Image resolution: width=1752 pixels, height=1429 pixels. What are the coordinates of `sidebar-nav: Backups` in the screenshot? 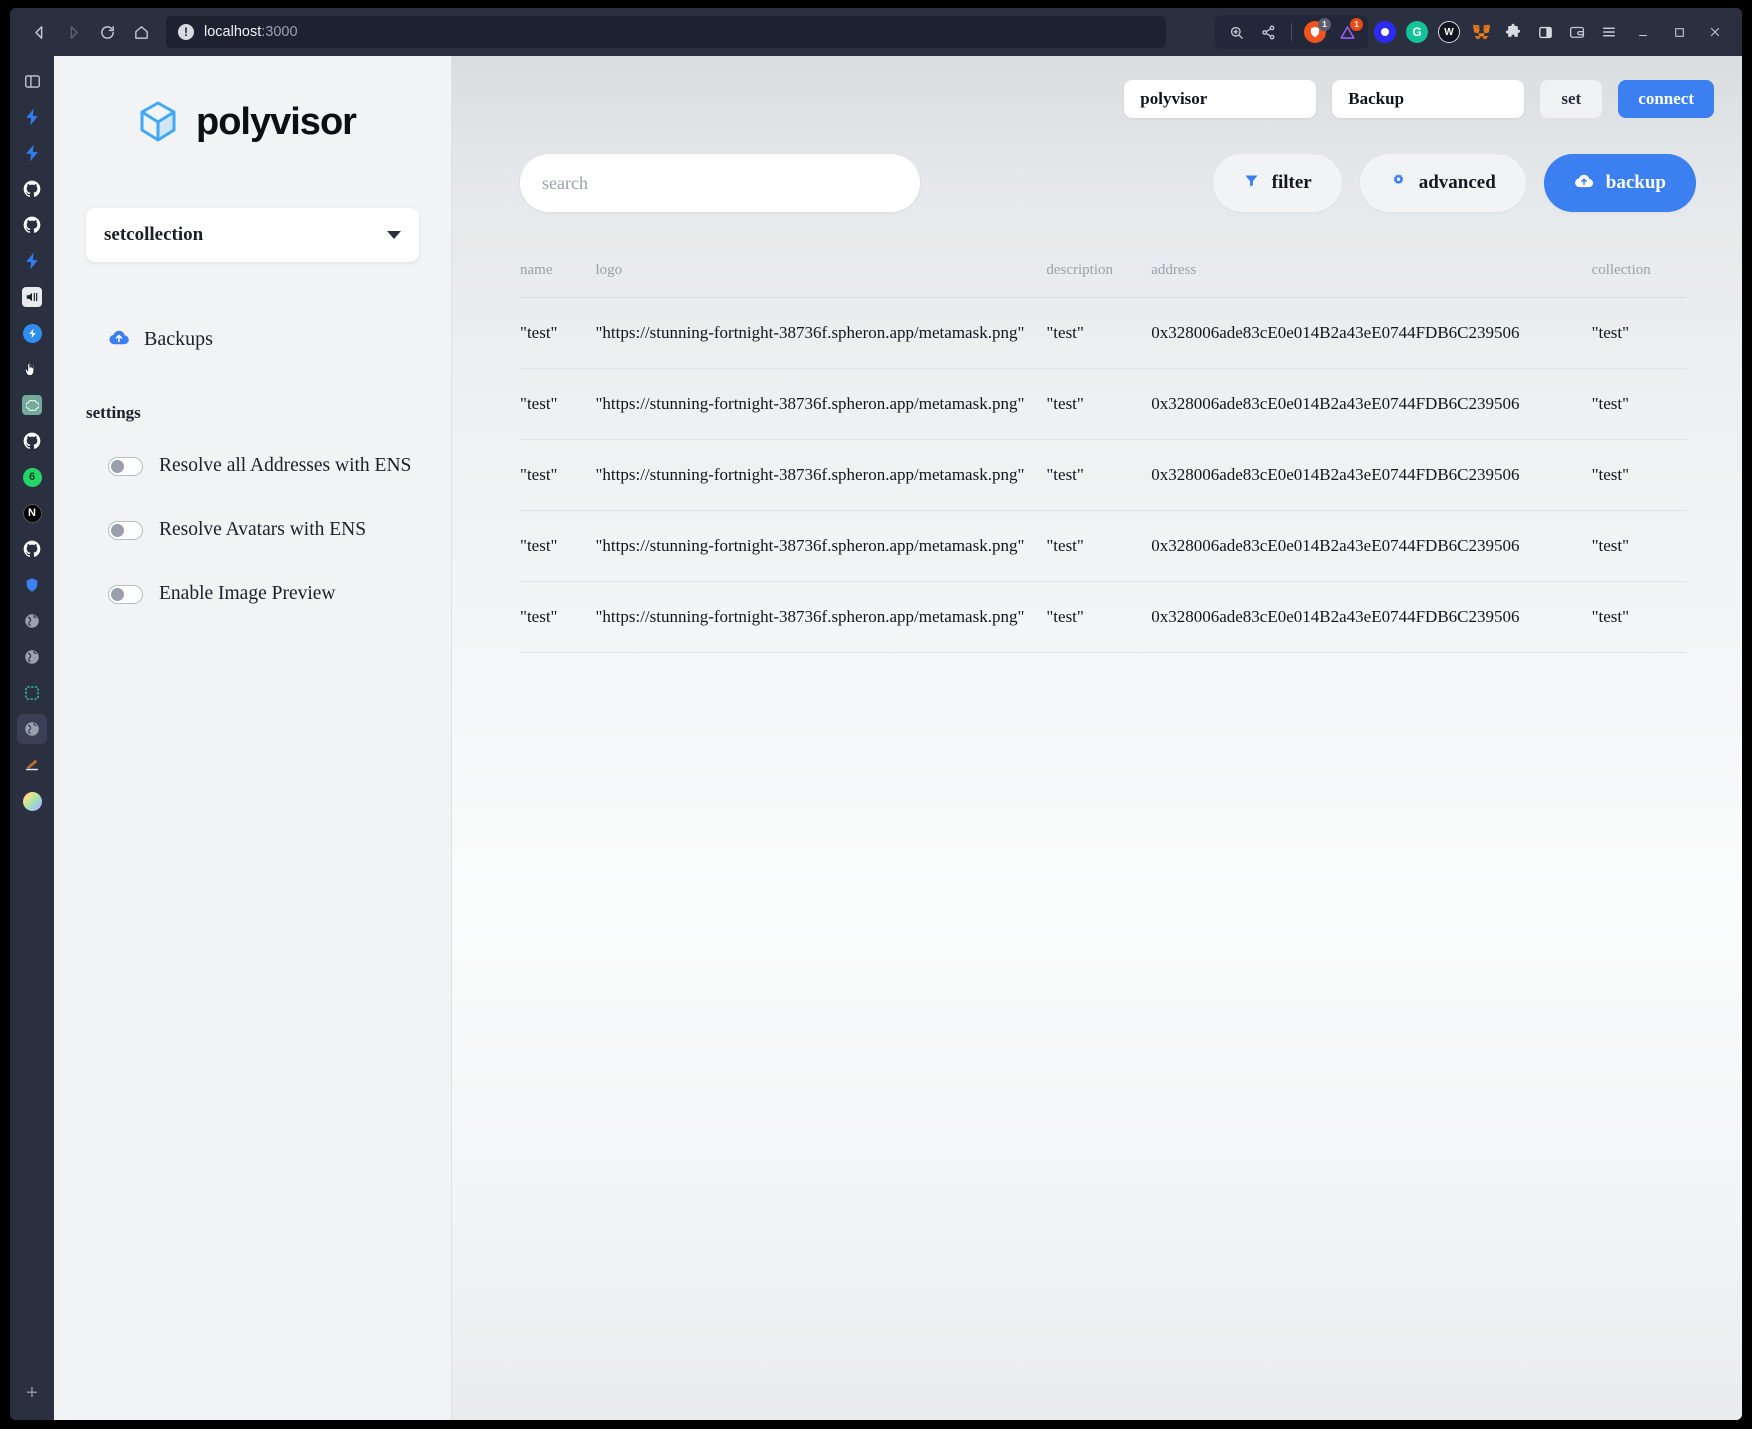 It's located at (252, 339).